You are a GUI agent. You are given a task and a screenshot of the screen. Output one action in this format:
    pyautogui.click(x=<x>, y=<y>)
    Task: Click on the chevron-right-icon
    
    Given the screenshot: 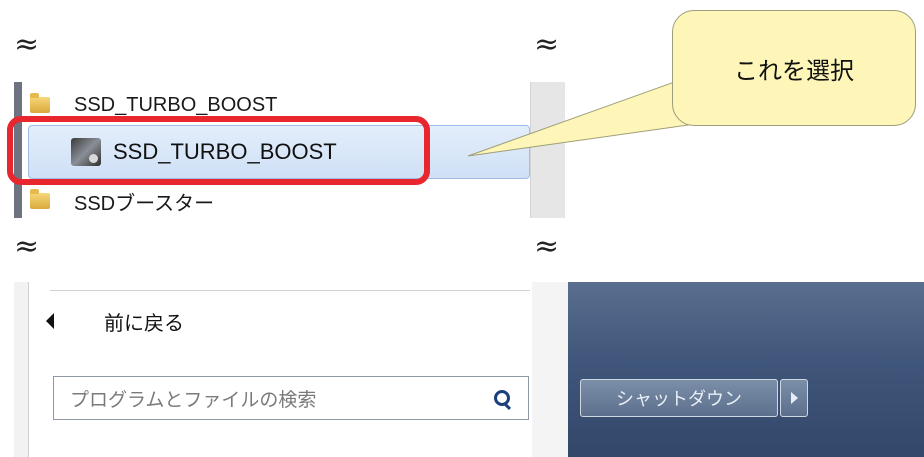 What is the action you would take?
    pyautogui.click(x=794, y=398)
    